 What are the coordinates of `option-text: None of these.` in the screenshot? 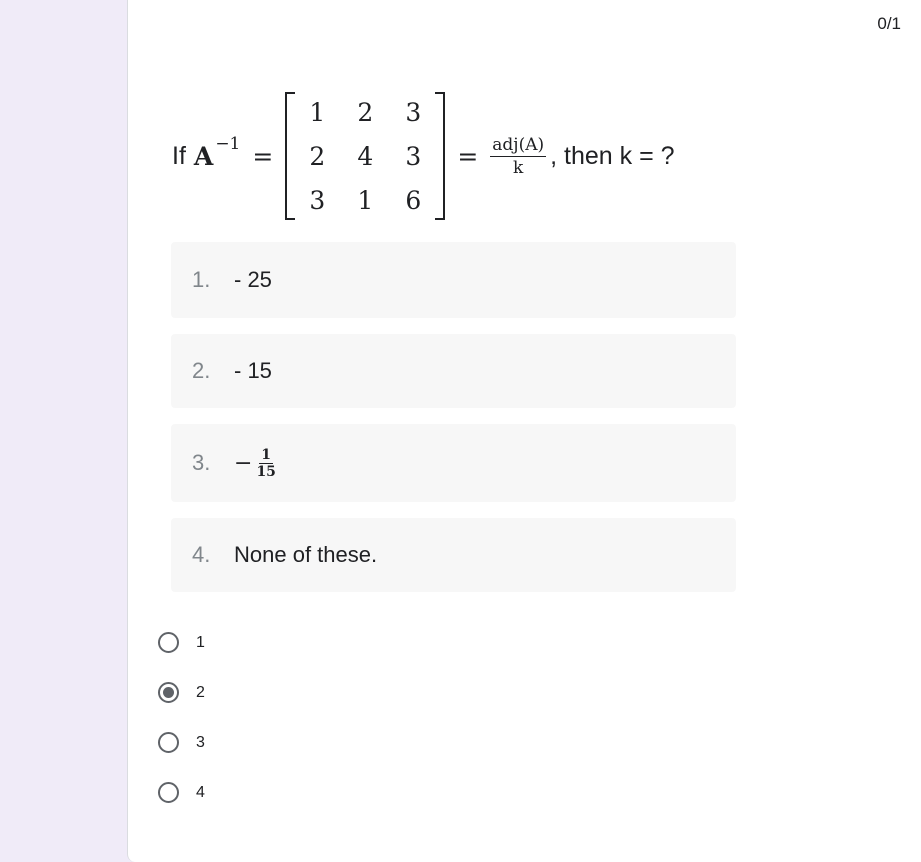 It's located at (306, 554).